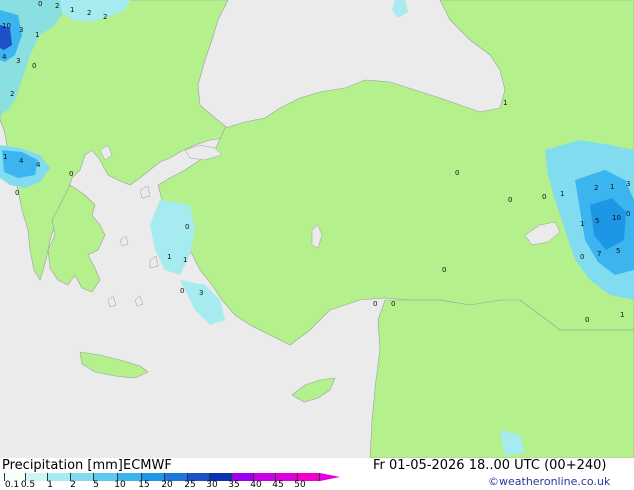 The width and height of the screenshot is (634, 490). Describe the element at coordinates (234, 485) in the screenshot. I see `scale-tick-label: 35` at that location.